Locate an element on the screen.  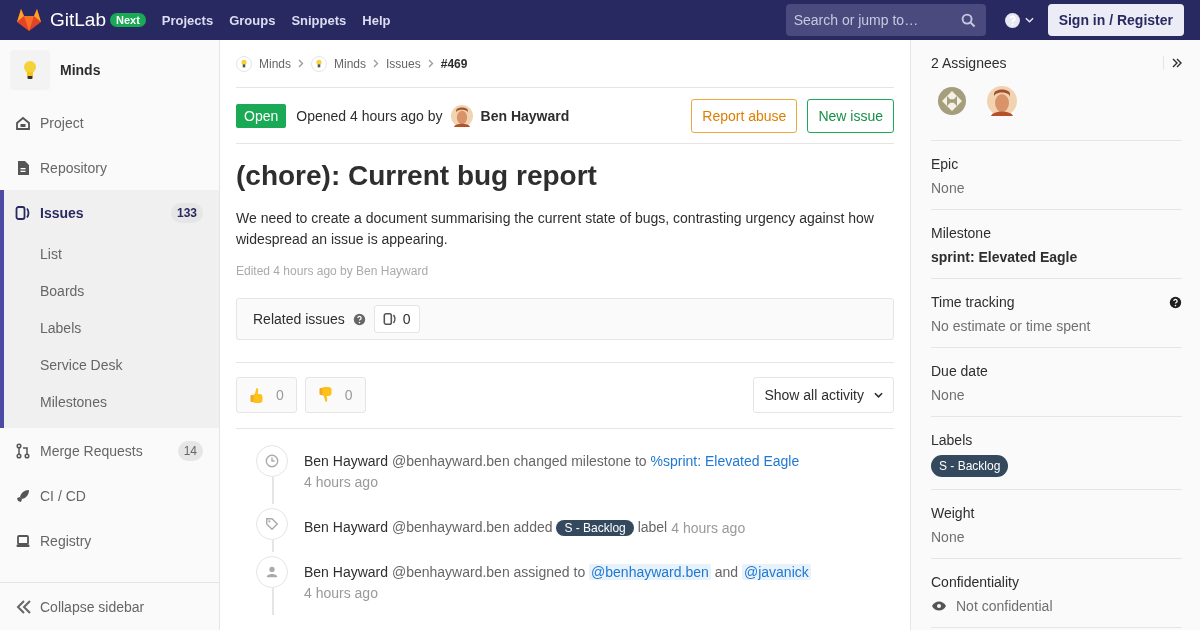
clock-icon is located at coordinates (272, 461).